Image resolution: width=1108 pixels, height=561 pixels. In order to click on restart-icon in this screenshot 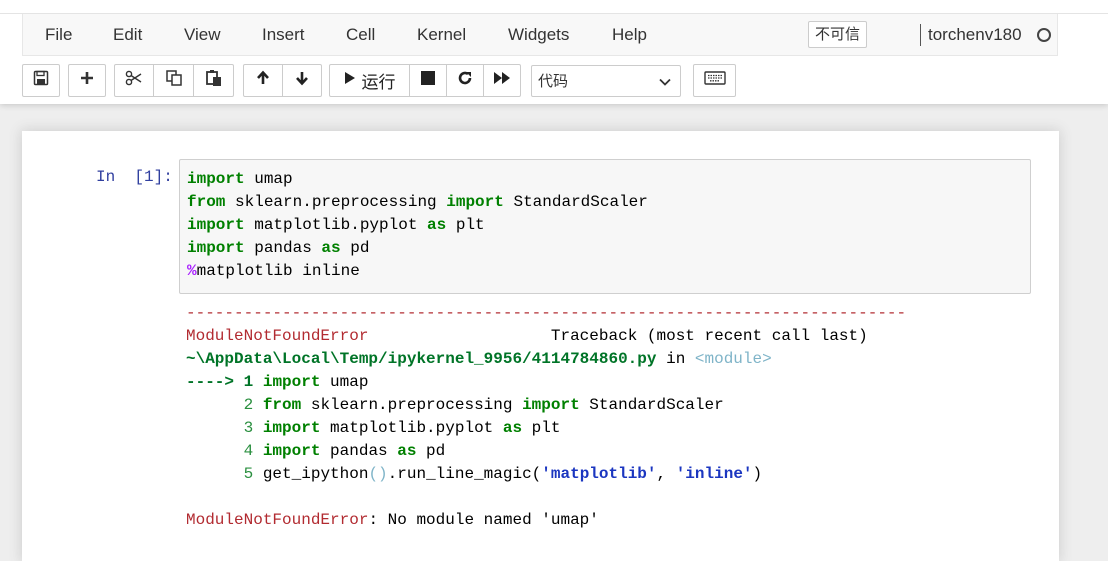, I will do `click(465, 80)`.